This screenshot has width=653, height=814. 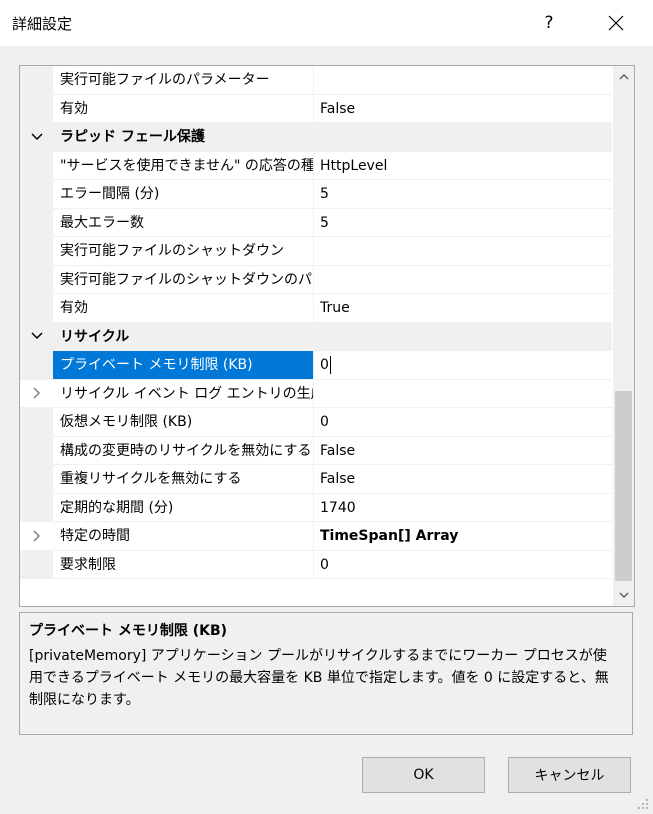 What do you see at coordinates (183, 536) in the screenshot?
I see `property-name: 特定の時間` at bounding box center [183, 536].